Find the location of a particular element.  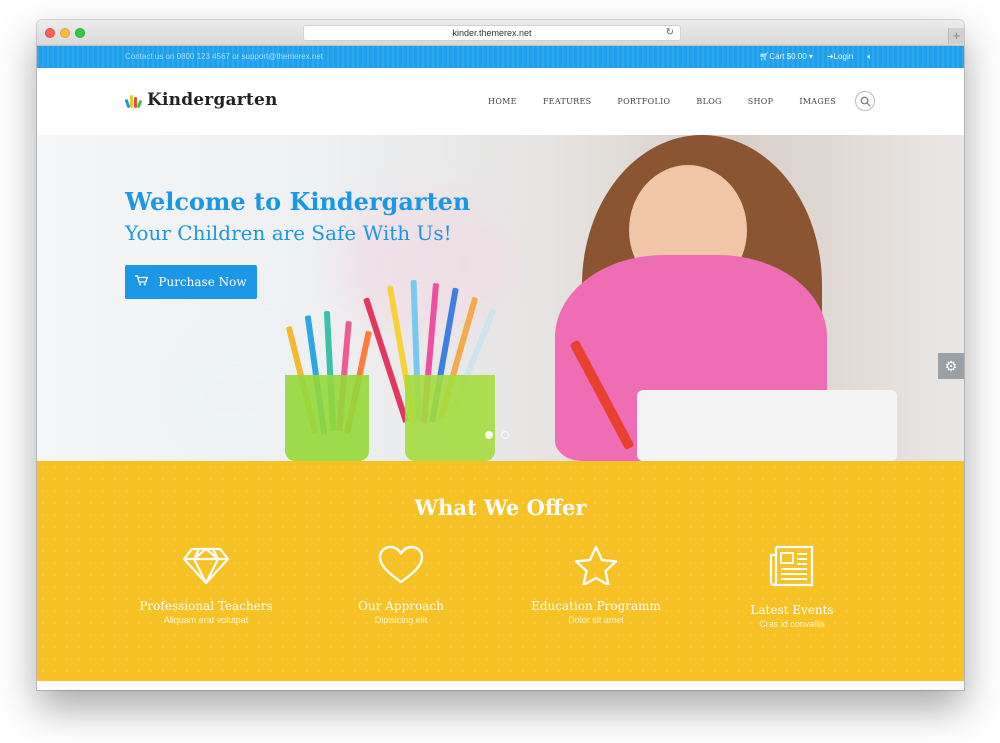

minimize-window-button is located at coordinates (65, 33).